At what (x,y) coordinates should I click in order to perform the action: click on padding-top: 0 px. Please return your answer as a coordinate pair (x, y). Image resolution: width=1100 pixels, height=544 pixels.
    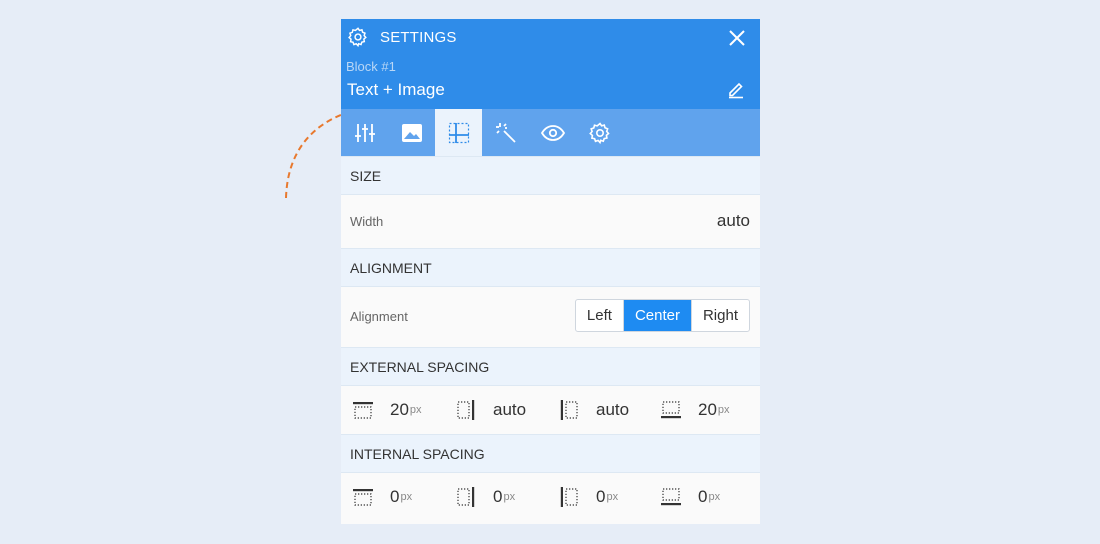
    Looking at the image, I should click on (382, 497).